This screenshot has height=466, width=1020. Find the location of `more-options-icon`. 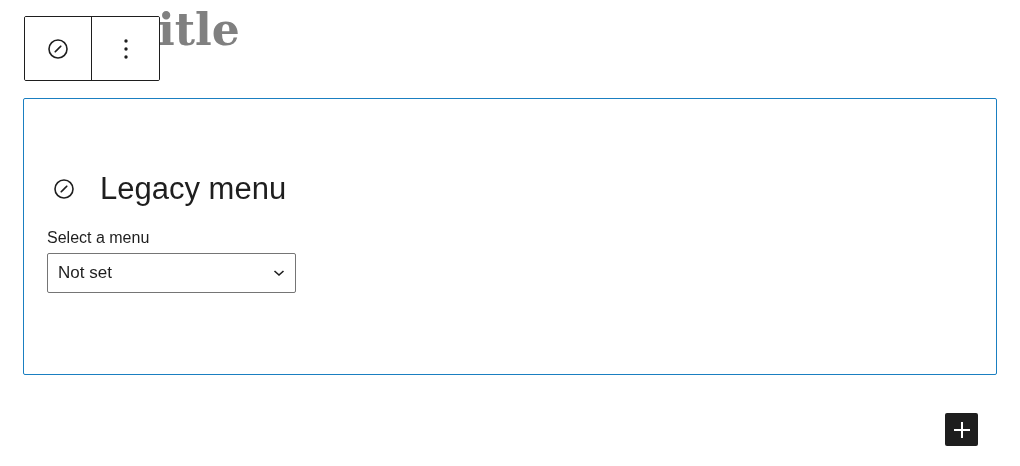

more-options-icon is located at coordinates (125, 48).